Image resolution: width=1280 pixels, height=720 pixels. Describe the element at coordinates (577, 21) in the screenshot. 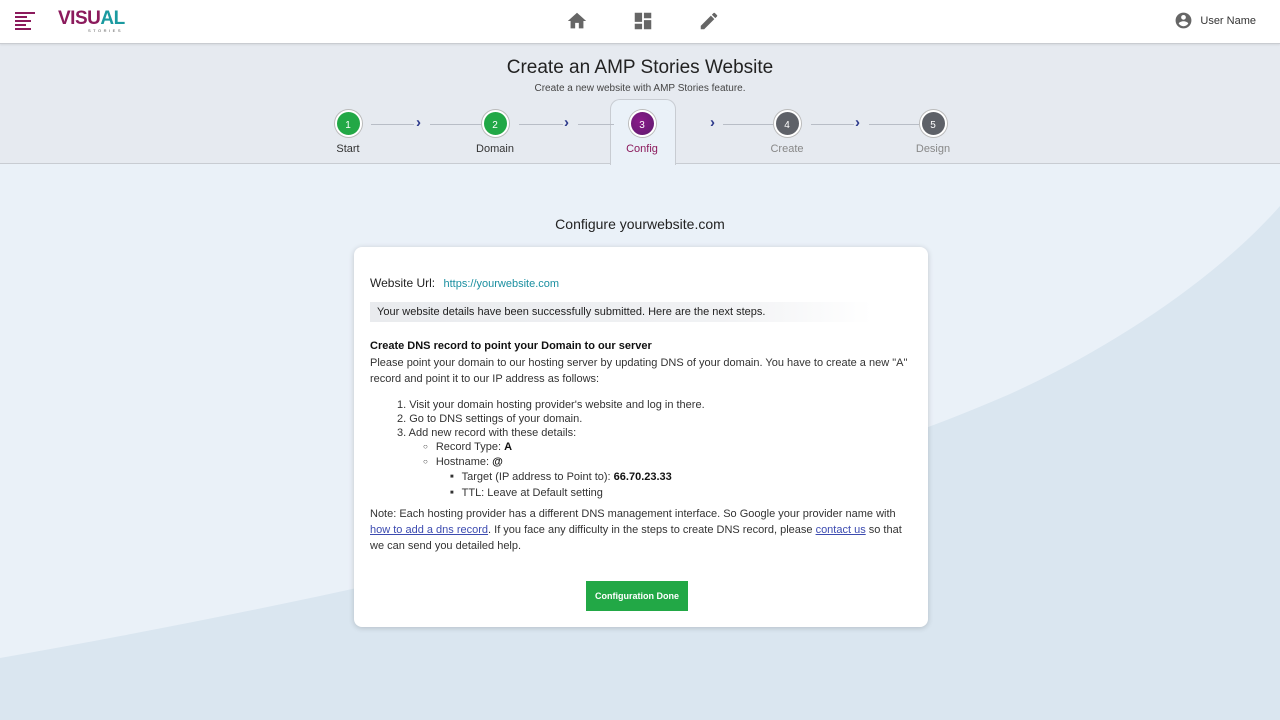

I see `home-icon` at that location.